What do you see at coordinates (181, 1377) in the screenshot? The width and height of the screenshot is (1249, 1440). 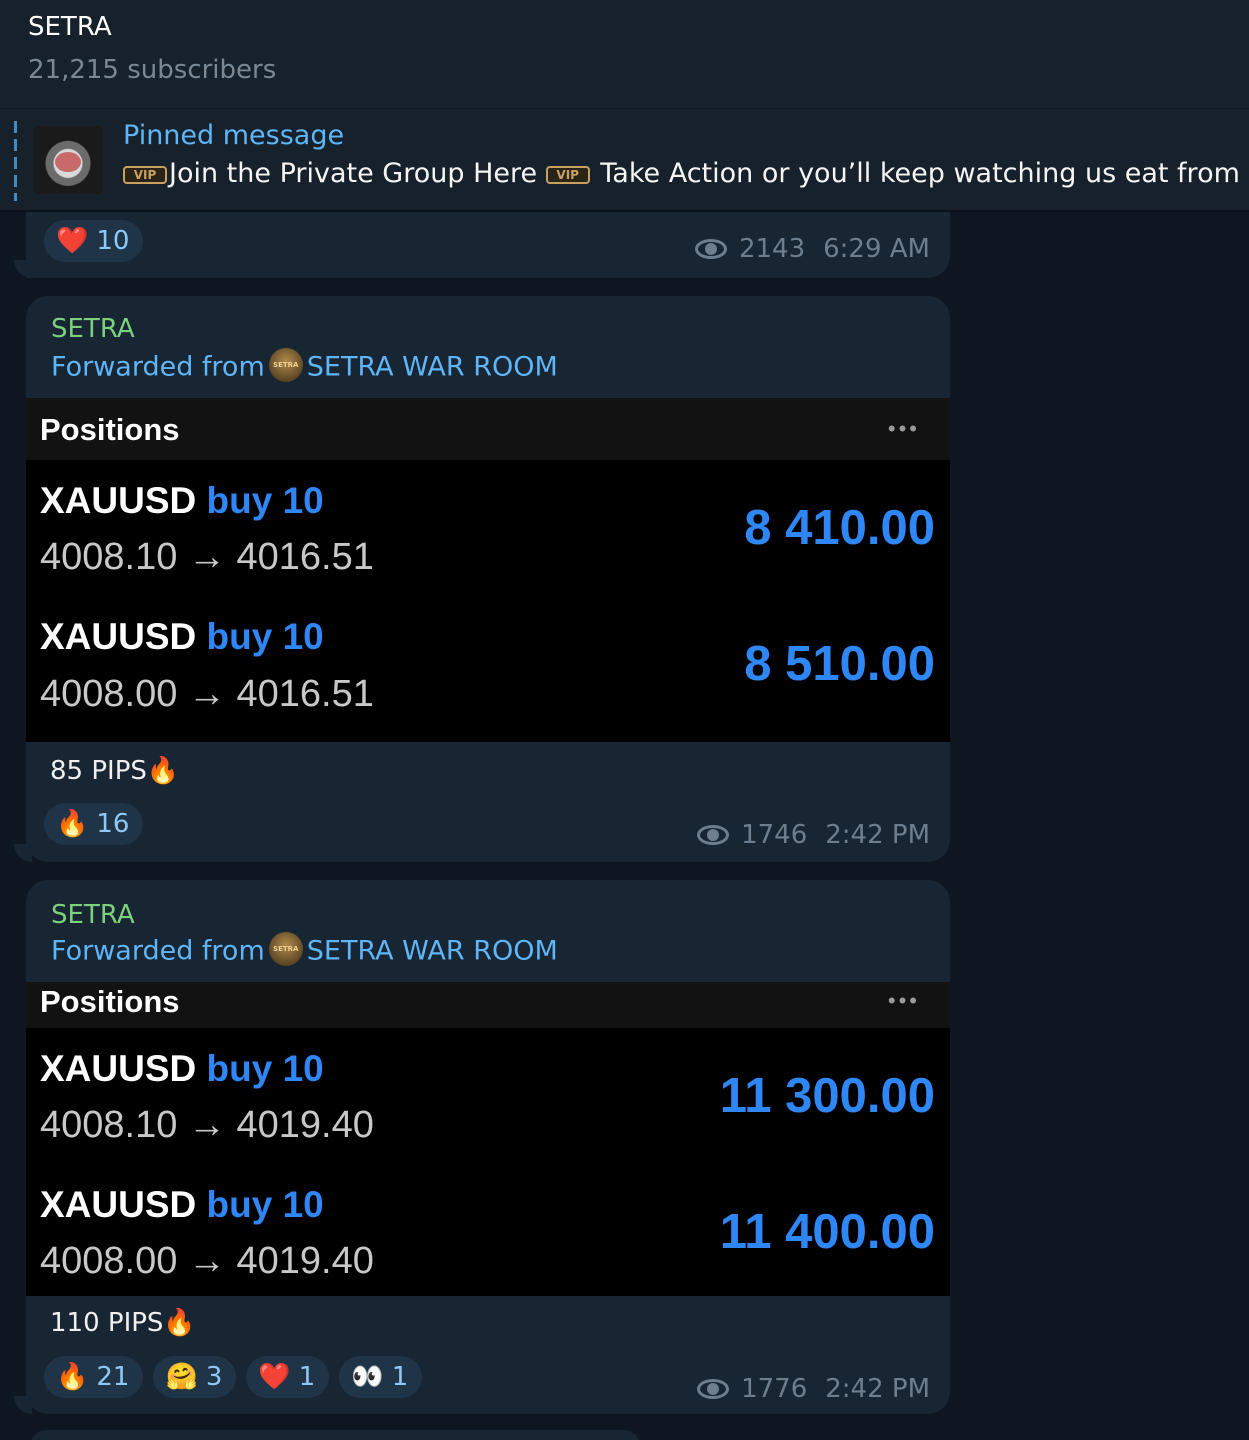 I see `hugging-emoji: 🤗` at bounding box center [181, 1377].